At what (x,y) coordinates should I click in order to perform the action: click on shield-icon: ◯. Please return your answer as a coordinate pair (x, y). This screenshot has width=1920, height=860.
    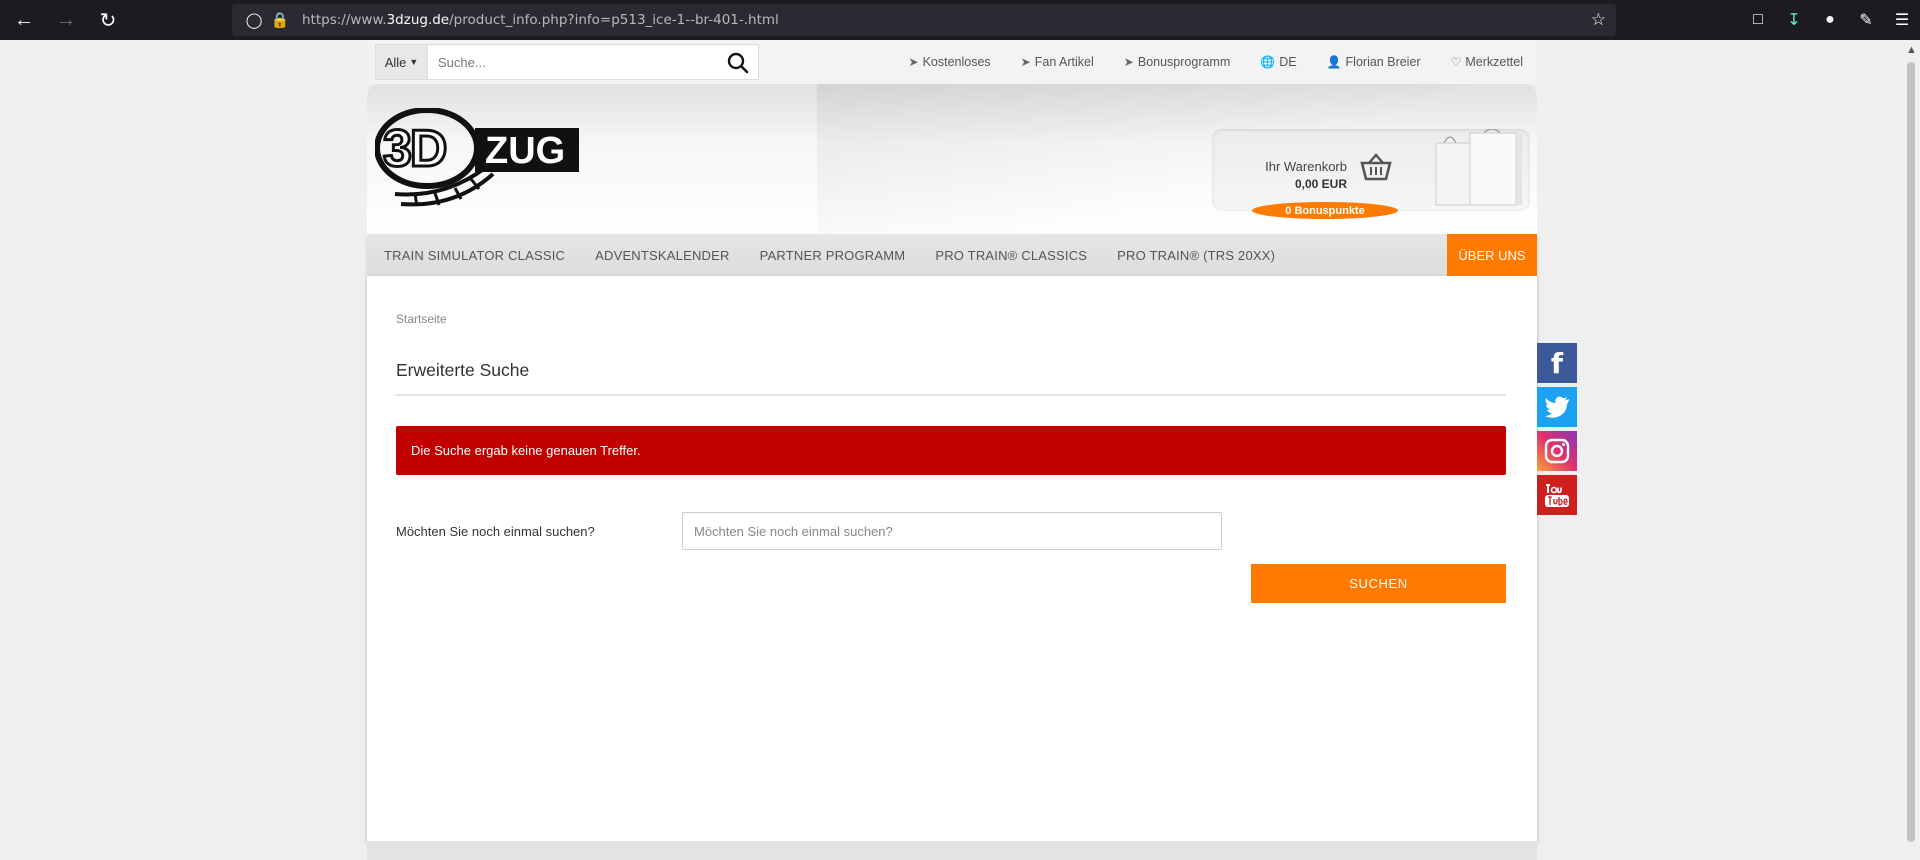
    Looking at the image, I should click on (254, 20).